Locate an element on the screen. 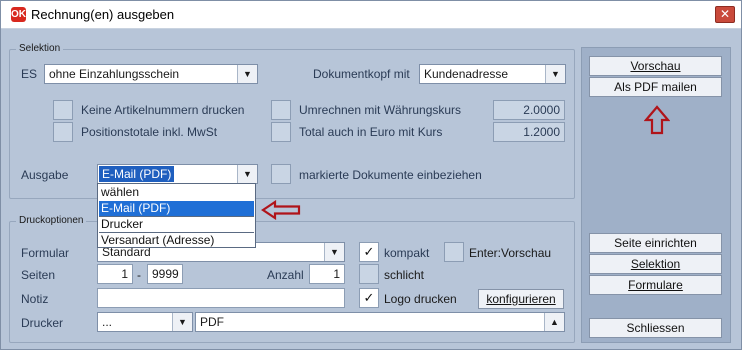 Image resolution: width=742 pixels, height=350 pixels. es-label: ES is located at coordinates (29, 74).